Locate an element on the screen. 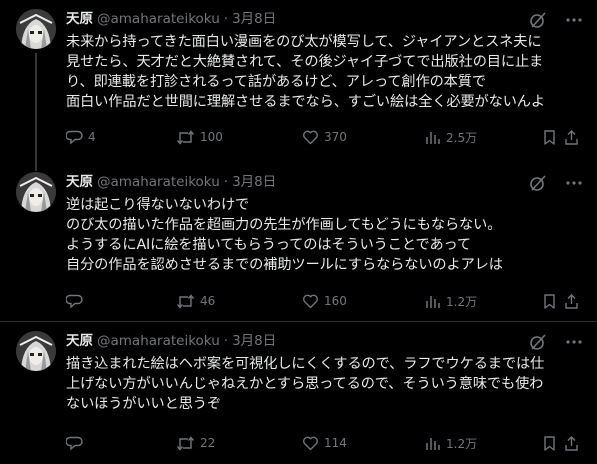 The image size is (597, 464). like-button: 114 is located at coordinates (324, 443).